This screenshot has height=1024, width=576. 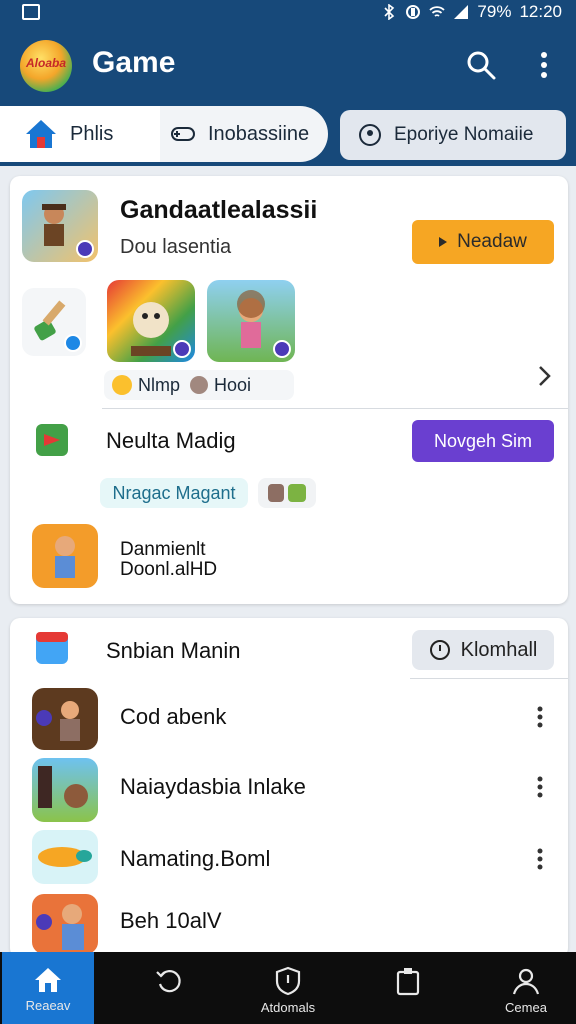 I want to click on tab-label: Inobassiine, so click(x=259, y=133).